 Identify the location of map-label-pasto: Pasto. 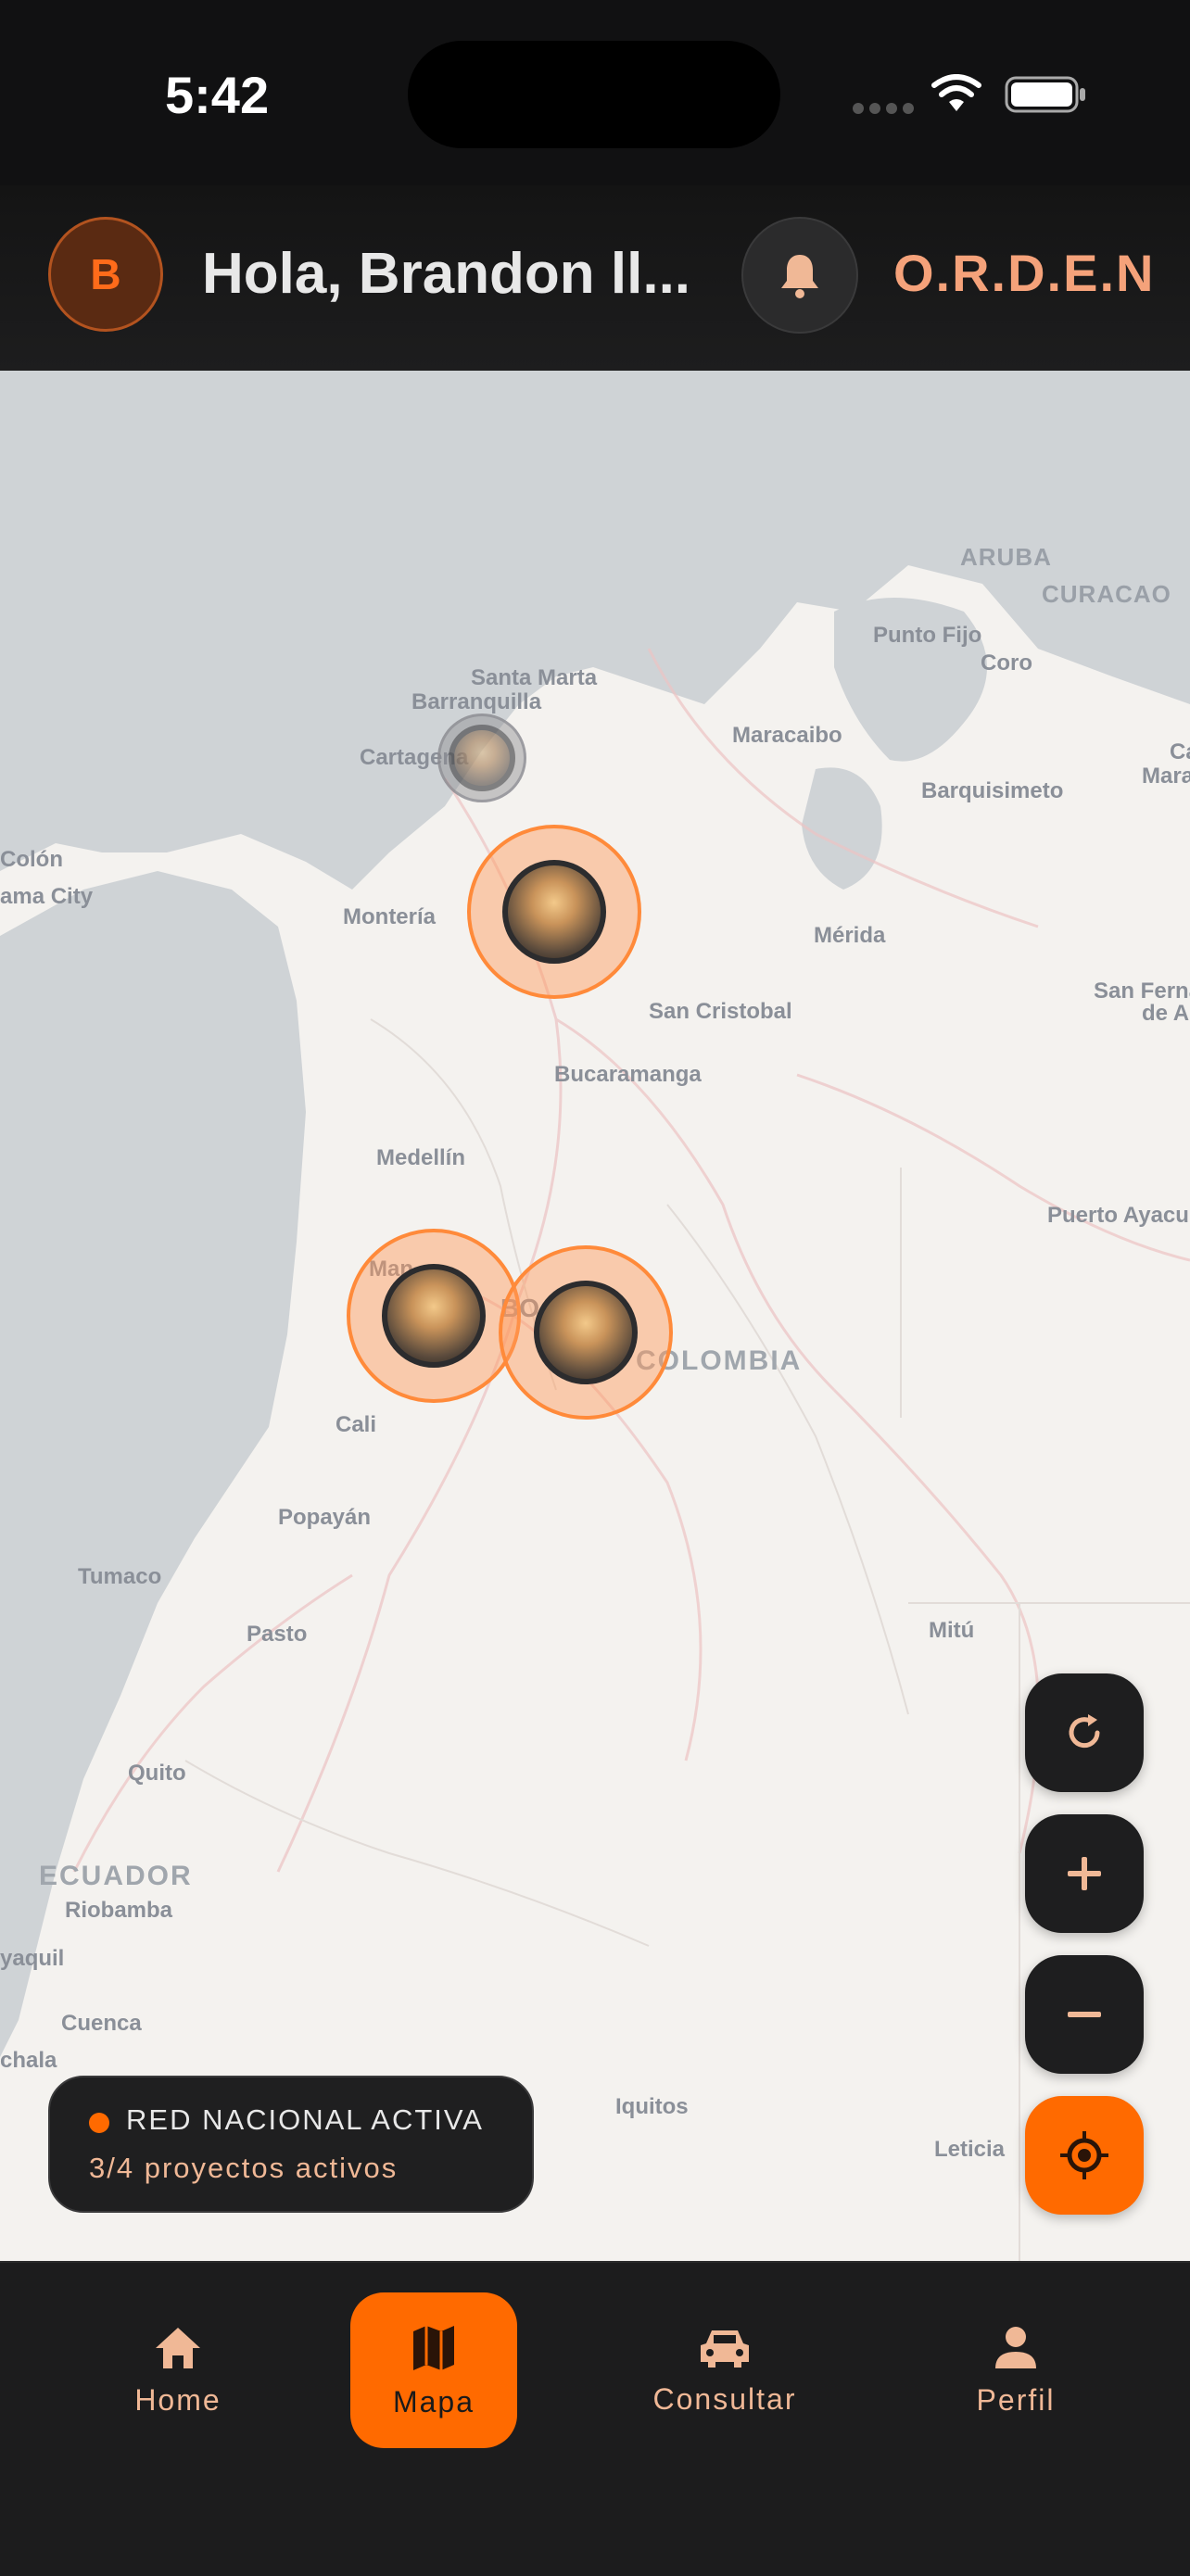
(277, 1634).